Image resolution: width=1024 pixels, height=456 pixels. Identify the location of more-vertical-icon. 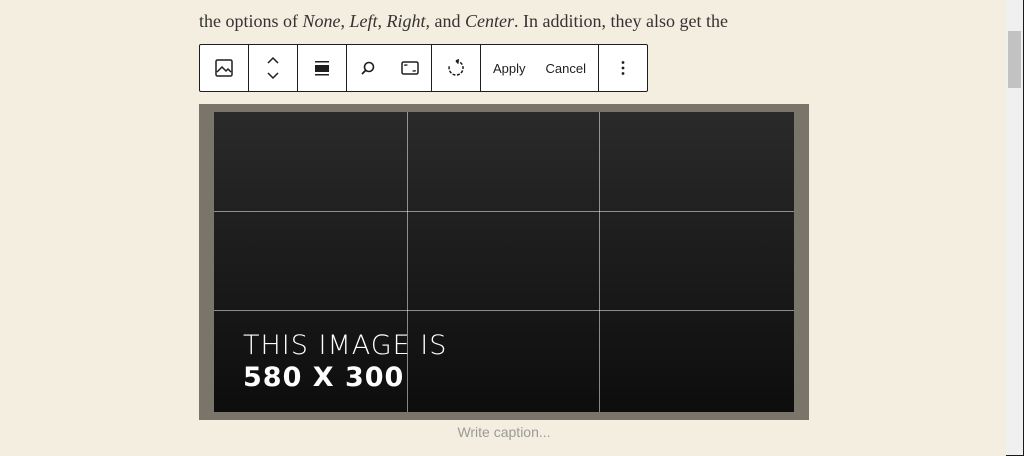
(623, 68).